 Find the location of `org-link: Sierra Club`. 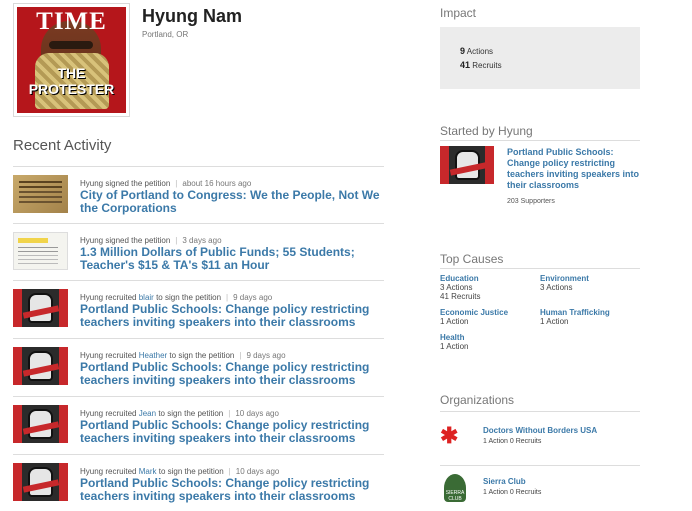

org-link: Sierra Club is located at coordinates (504, 481).